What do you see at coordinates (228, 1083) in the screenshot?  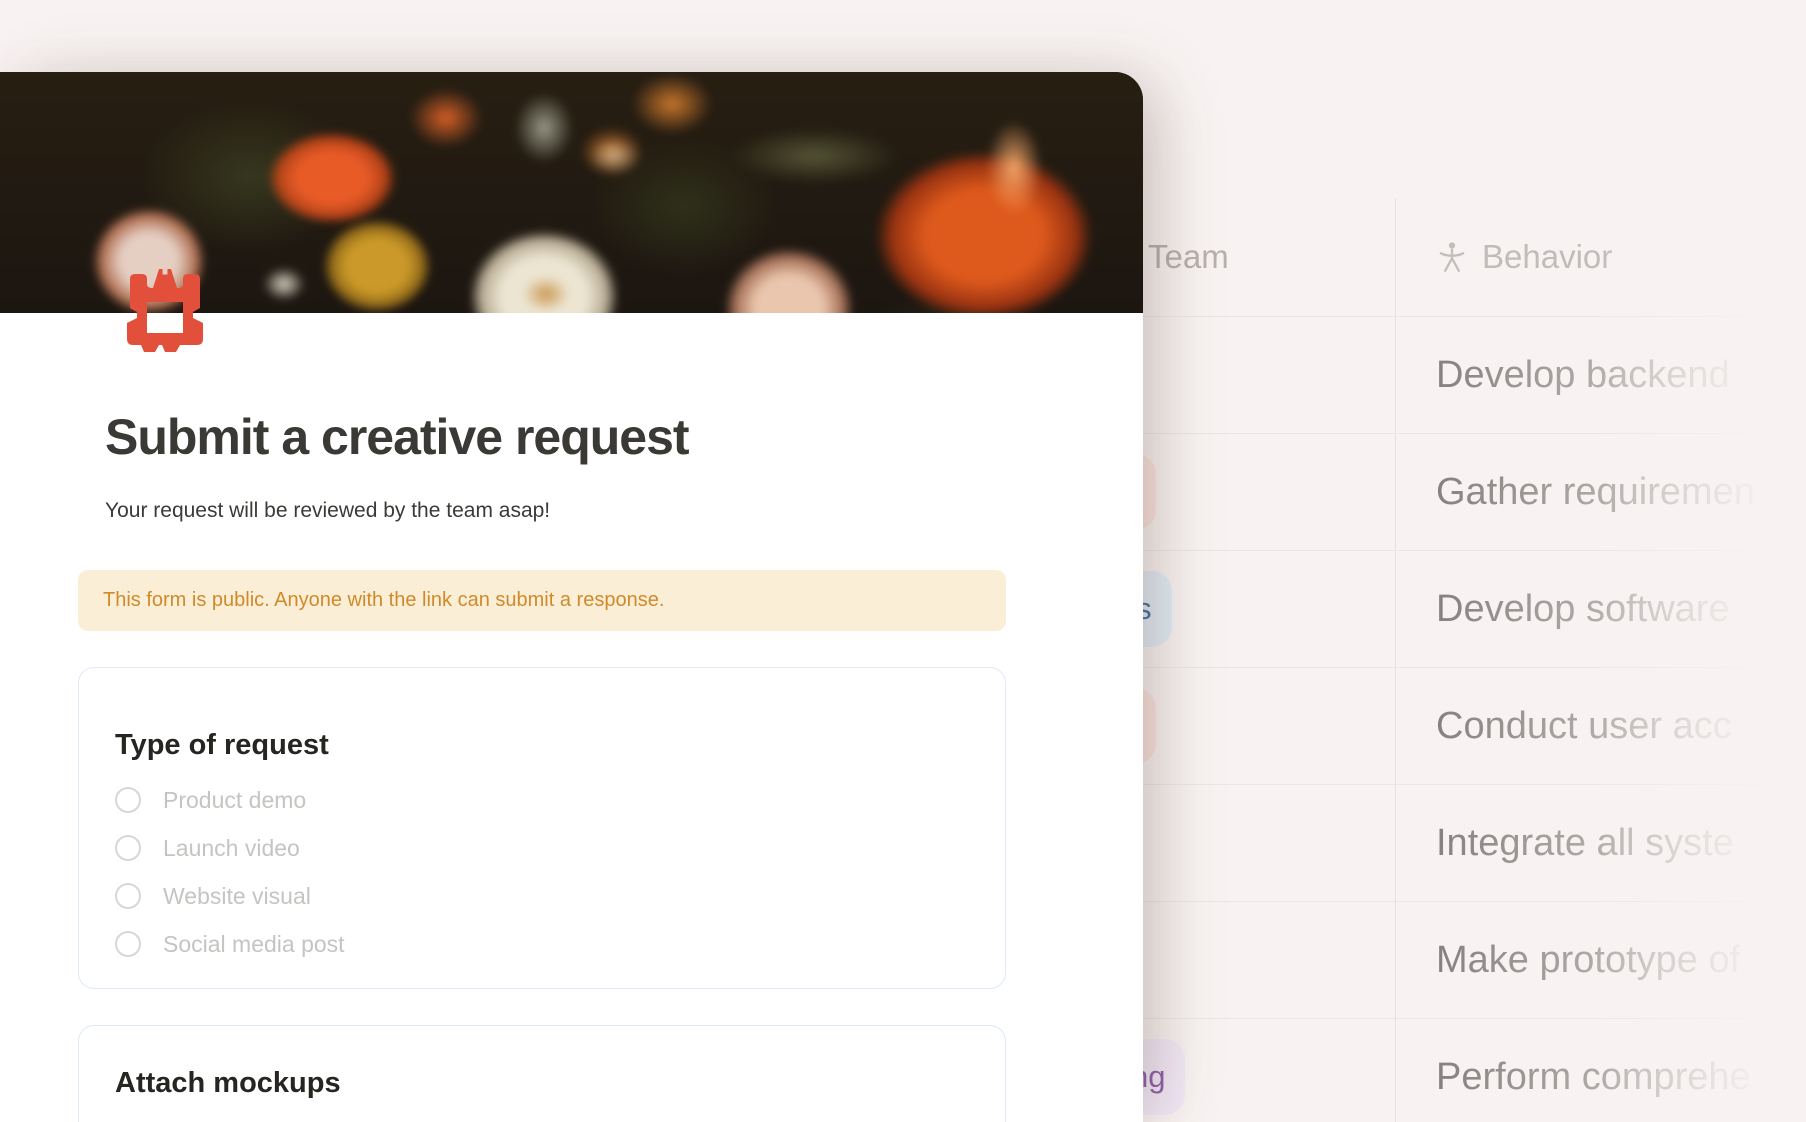 I see `question-label: Attach mockups` at bounding box center [228, 1083].